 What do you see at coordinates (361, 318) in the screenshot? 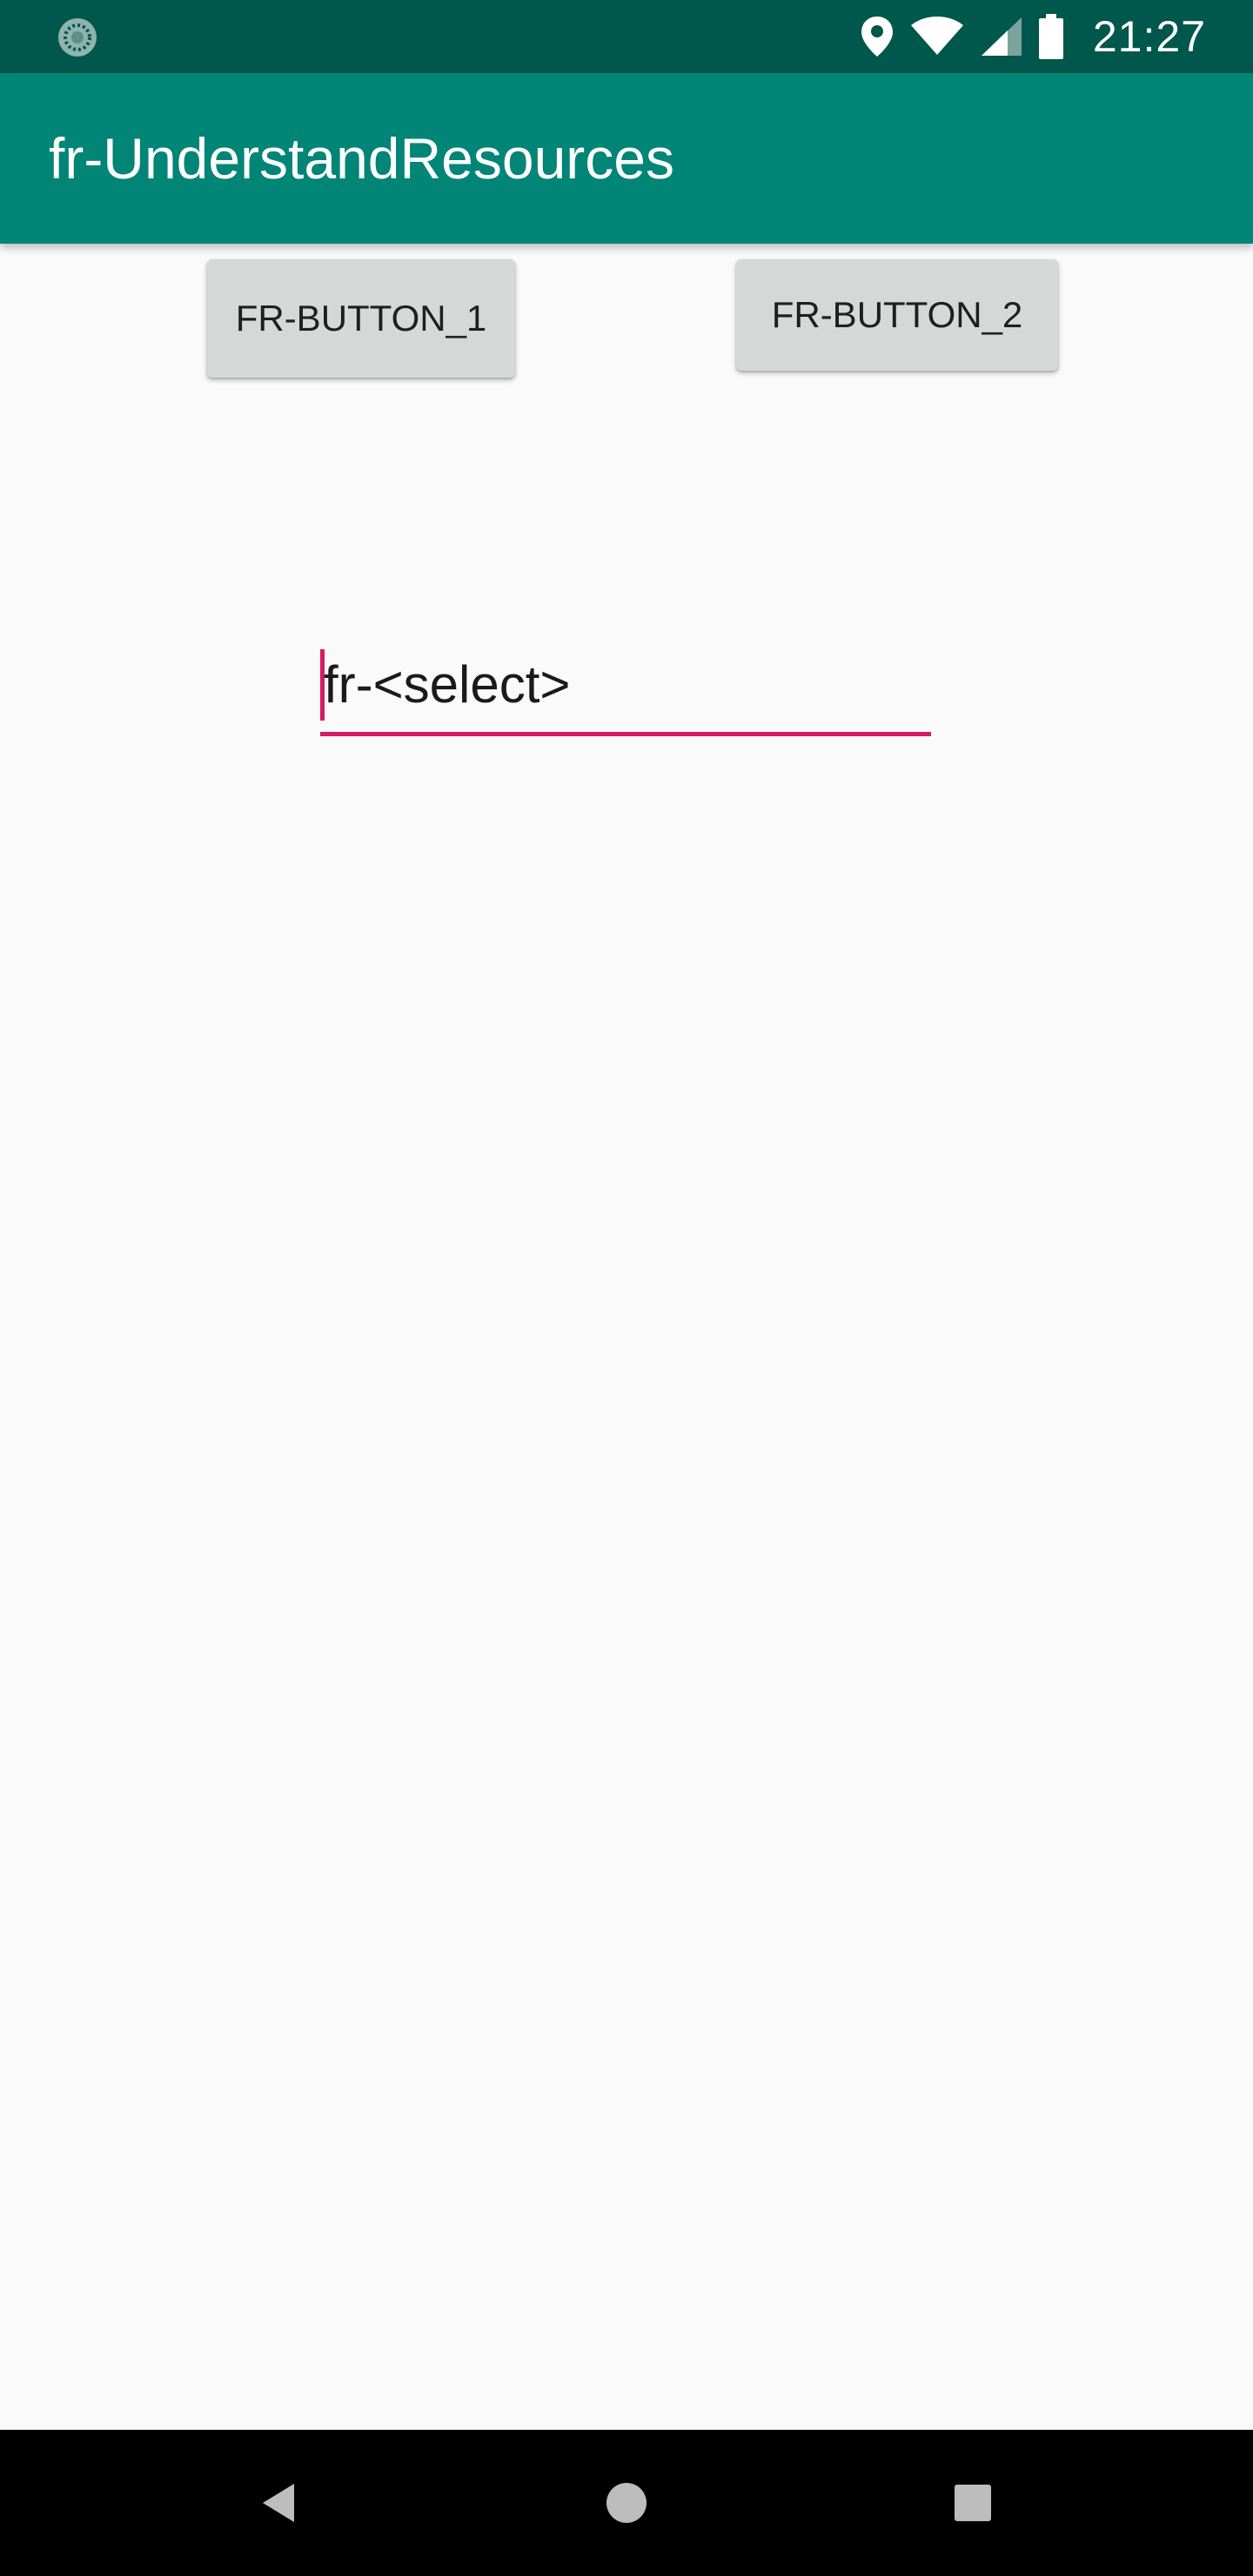
I see `fr-button-1: FR-BUTTON_1` at bounding box center [361, 318].